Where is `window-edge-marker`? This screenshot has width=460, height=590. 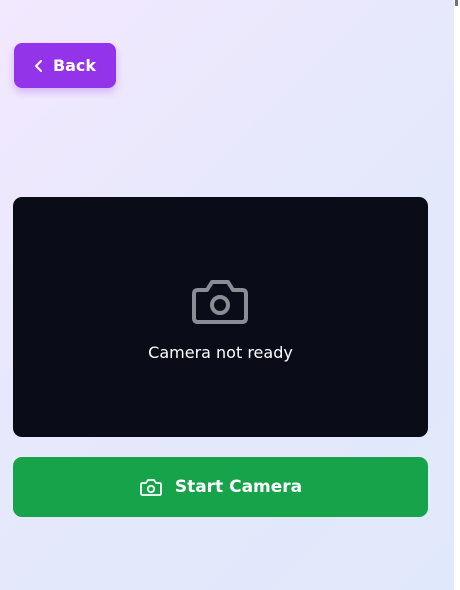 window-edge-marker is located at coordinates (456, 3).